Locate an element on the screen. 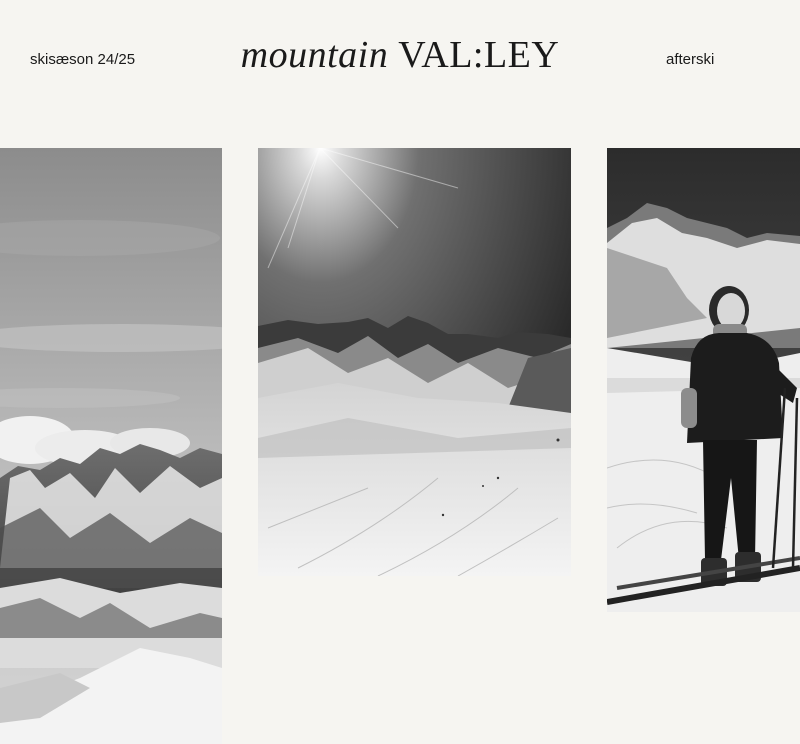  afterski-link: afterski is located at coordinates (690, 59).